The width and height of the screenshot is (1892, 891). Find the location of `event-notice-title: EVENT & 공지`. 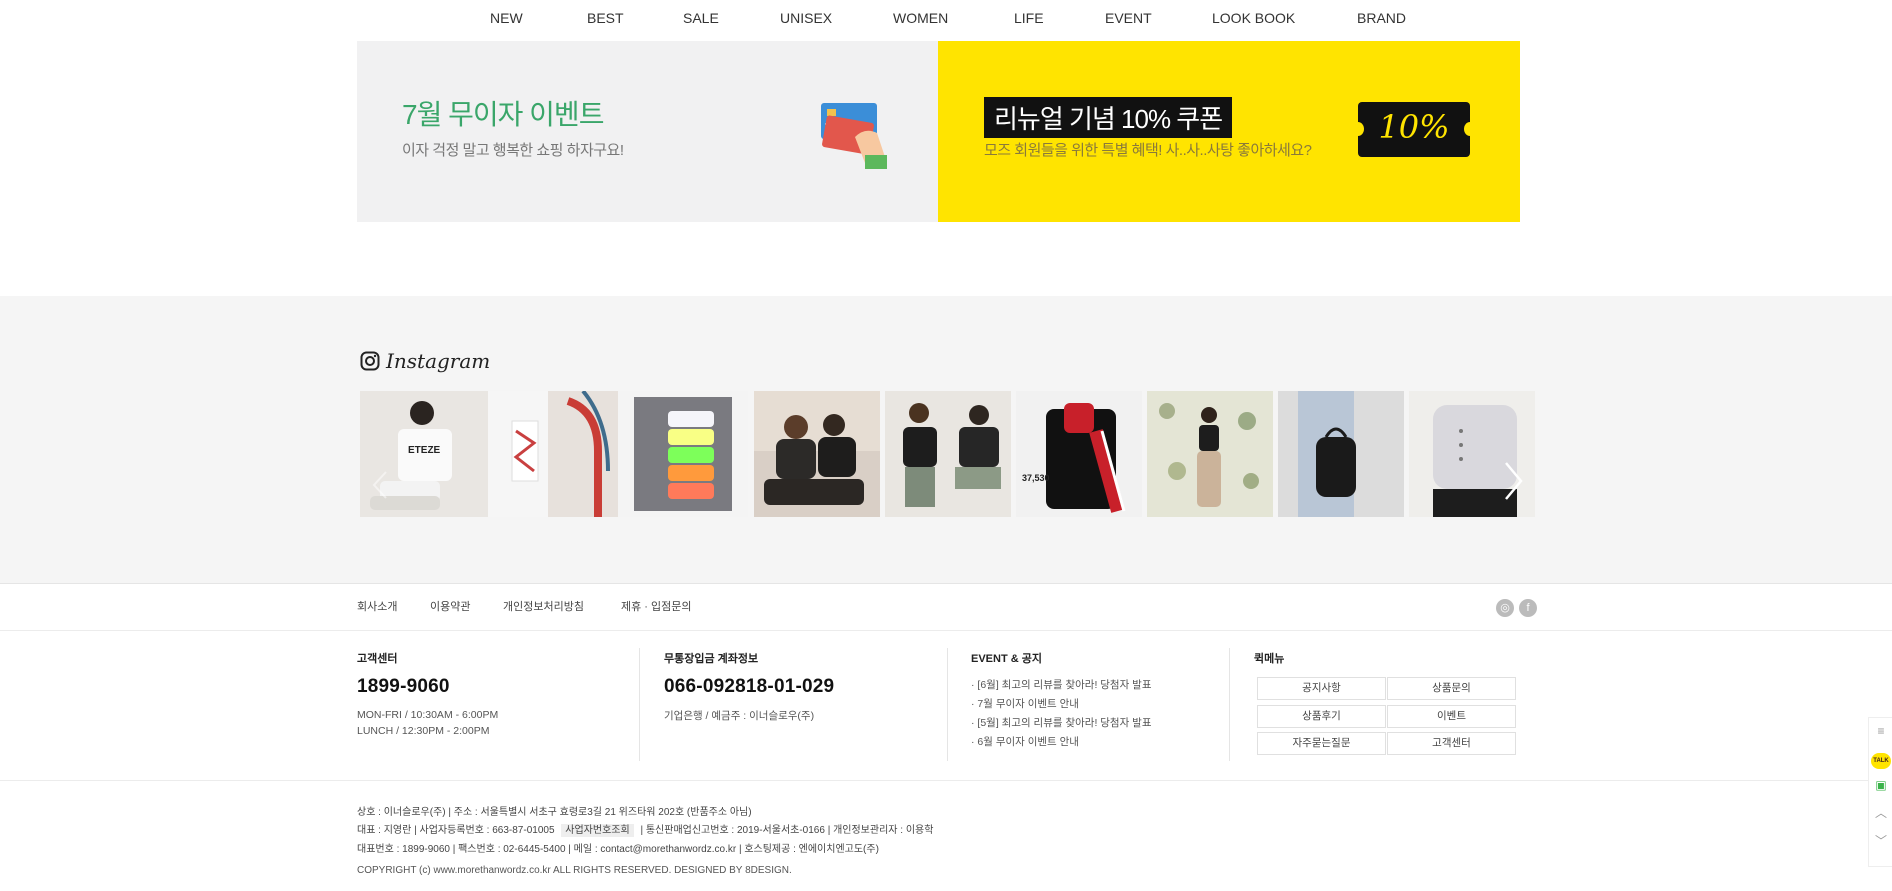

event-notice-title: EVENT & 공지 is located at coordinates (1006, 659).